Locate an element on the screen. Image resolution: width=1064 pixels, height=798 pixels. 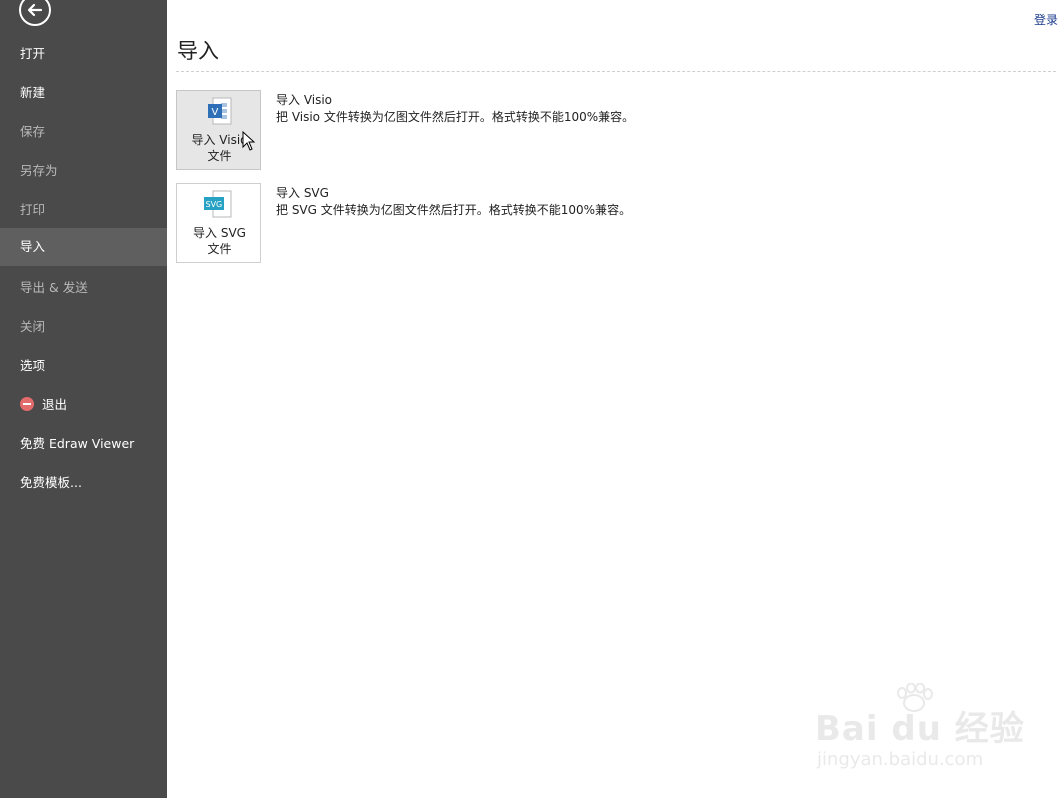
menu-free-viewer: 免费 Edraw Viewer is located at coordinates (83, 444).